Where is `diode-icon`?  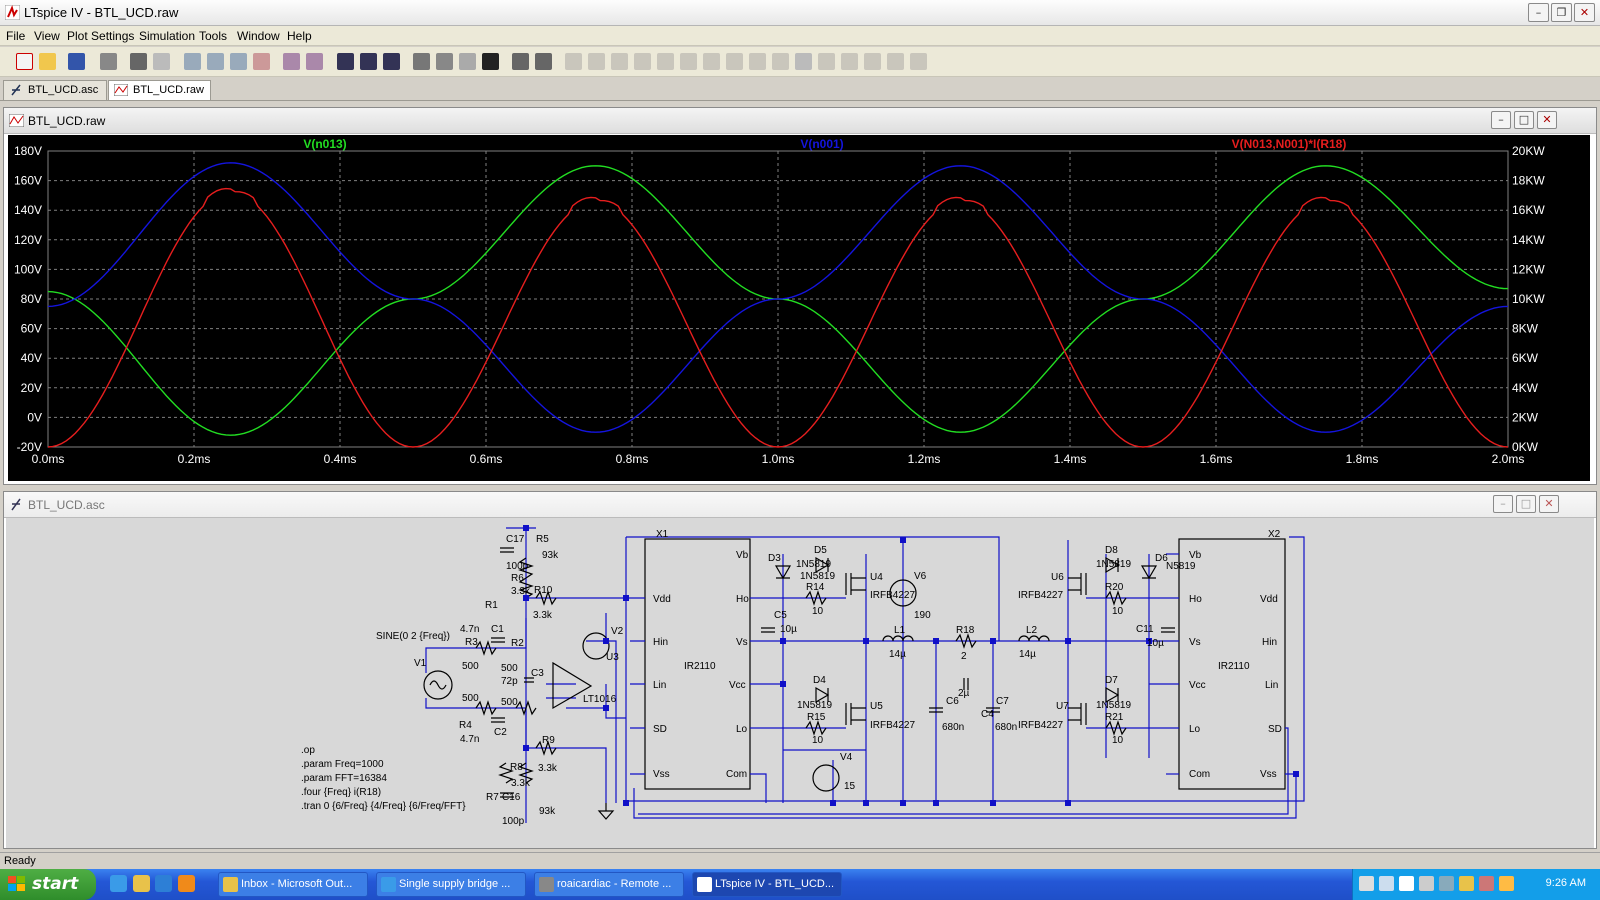
diode-icon is located at coordinates (711, 61).